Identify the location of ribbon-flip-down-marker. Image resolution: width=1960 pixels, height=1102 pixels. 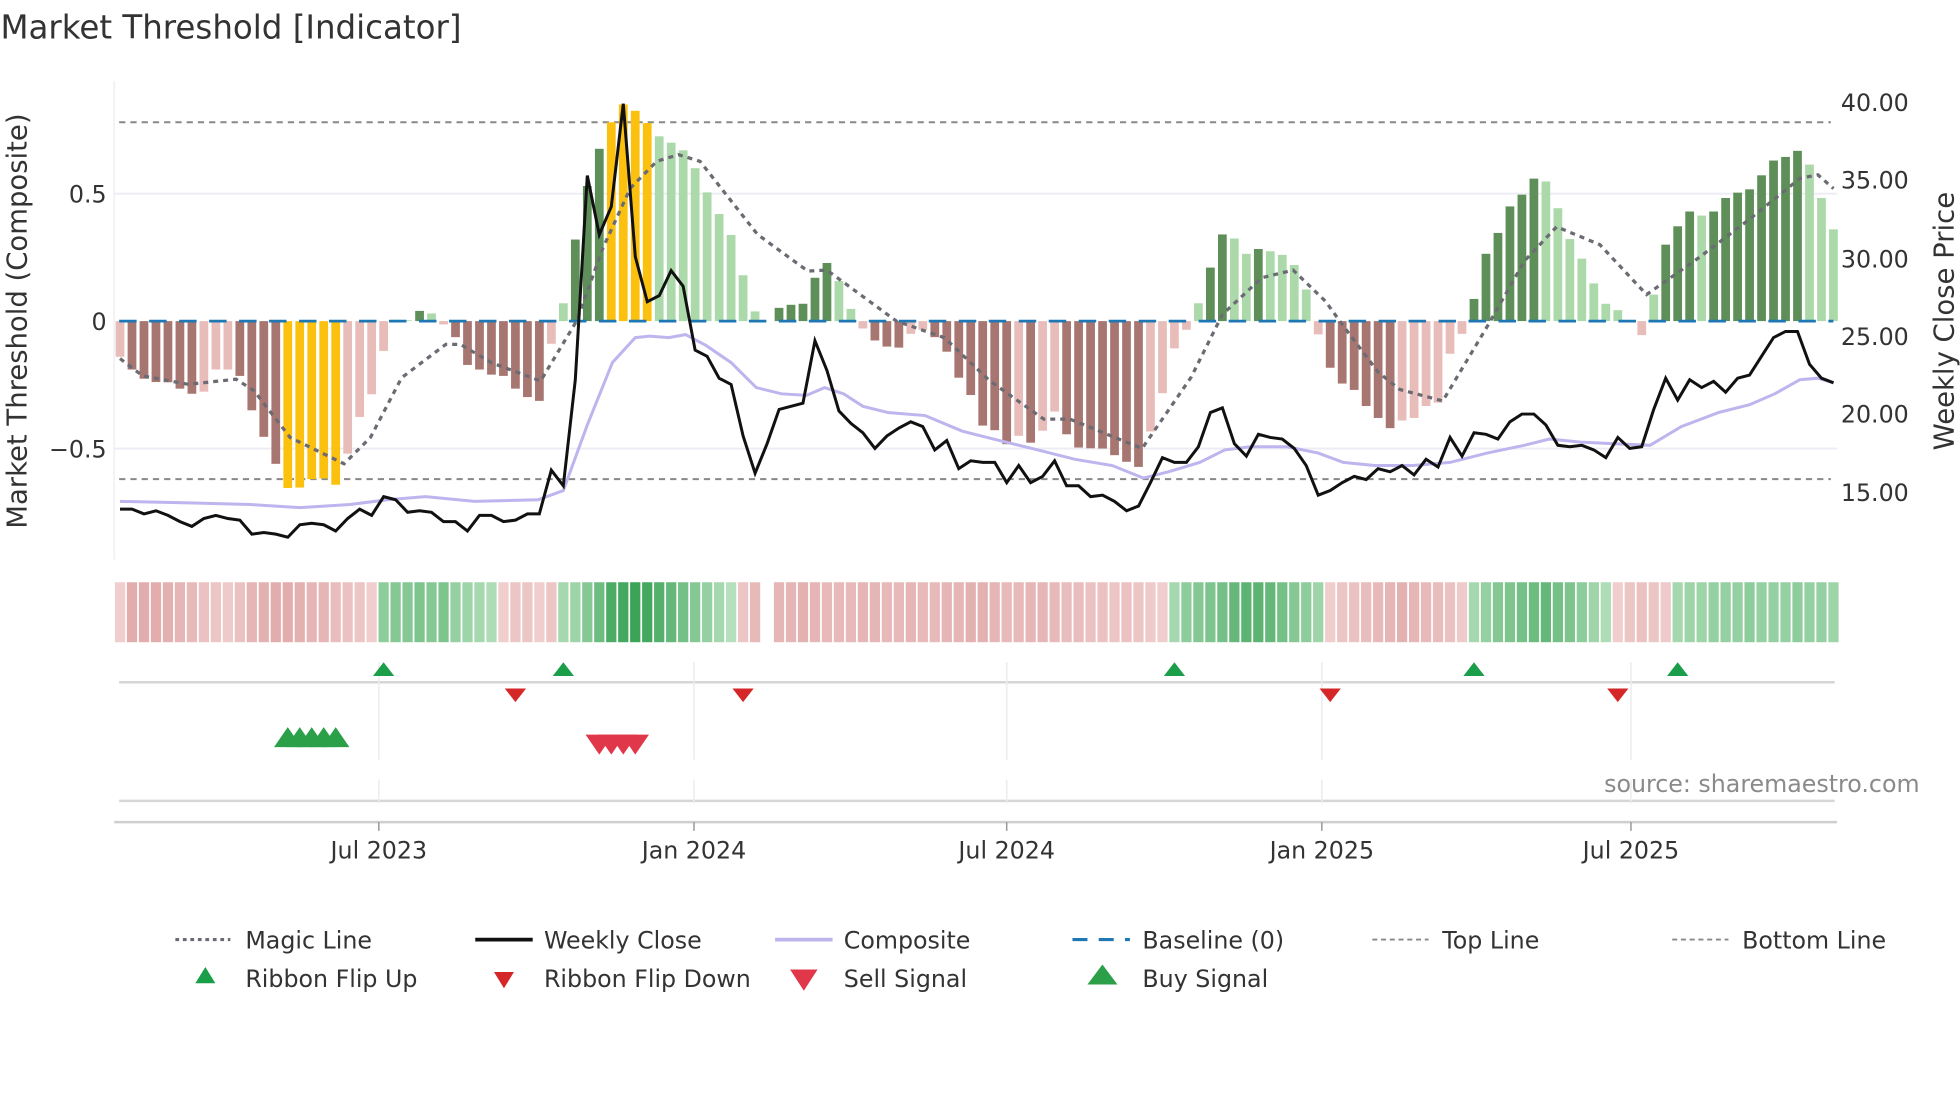
(1618, 695).